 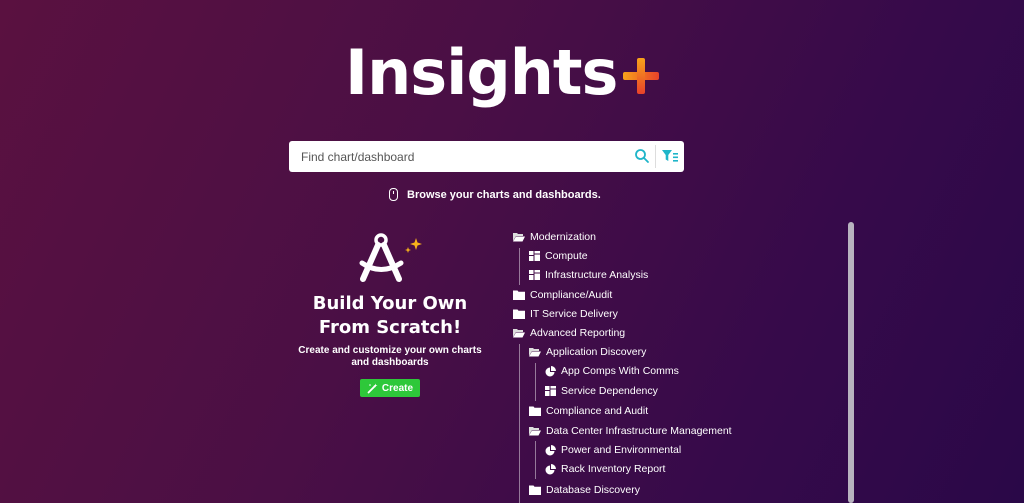 I want to click on magic-wand-icon, so click(x=372, y=388).